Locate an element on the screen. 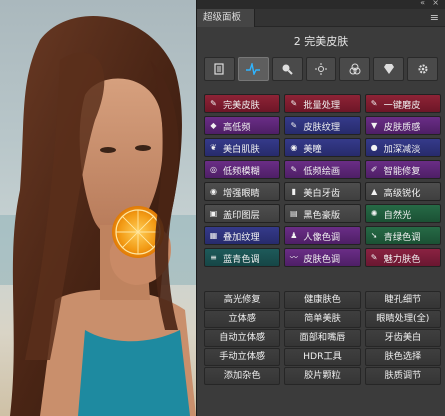 Image resolution: width=445 pixels, height=416 pixels. function-button-label: 增强眼睛 is located at coordinates (241, 193).